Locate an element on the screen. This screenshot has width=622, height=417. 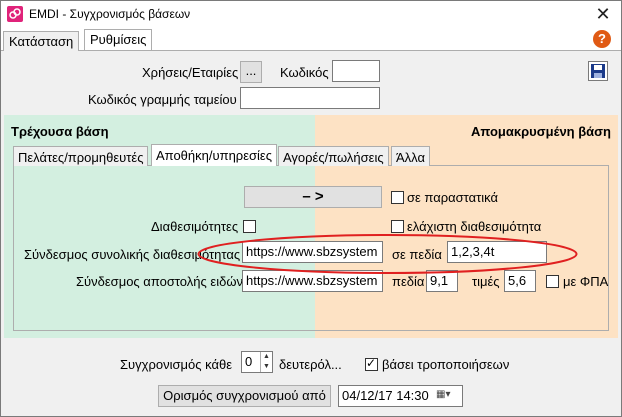
min-availability-checkbox is located at coordinates (397, 226).